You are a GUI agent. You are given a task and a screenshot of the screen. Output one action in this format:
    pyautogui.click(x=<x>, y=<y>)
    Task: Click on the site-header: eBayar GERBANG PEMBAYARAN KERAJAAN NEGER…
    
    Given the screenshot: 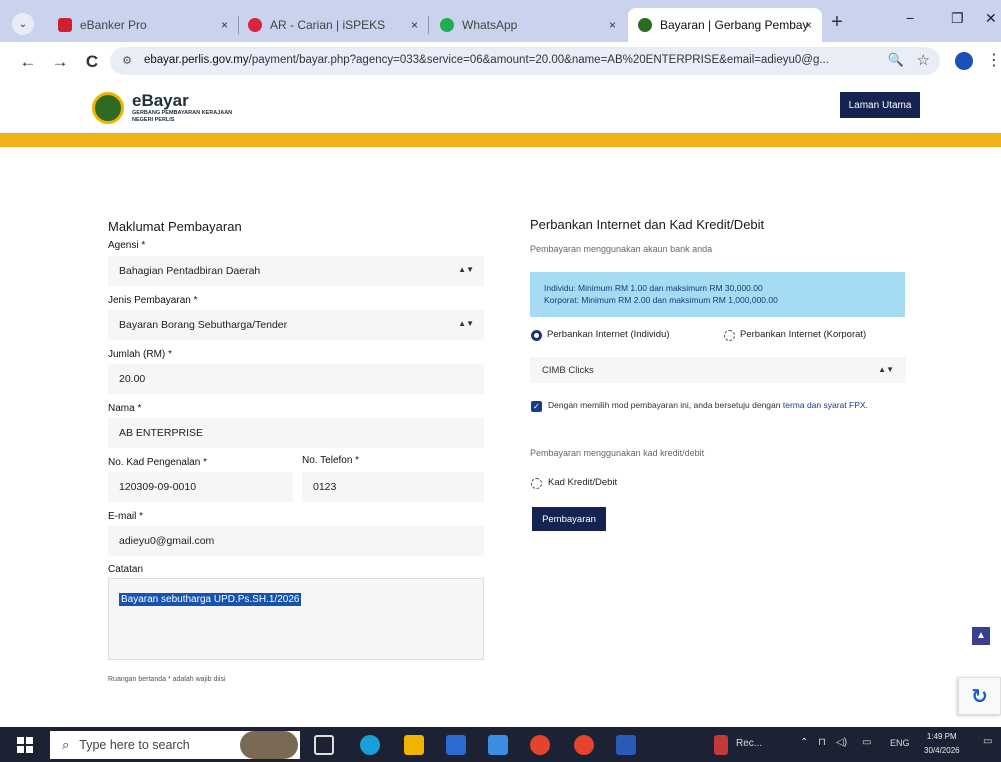 What is the action you would take?
    pyautogui.click(x=500, y=107)
    